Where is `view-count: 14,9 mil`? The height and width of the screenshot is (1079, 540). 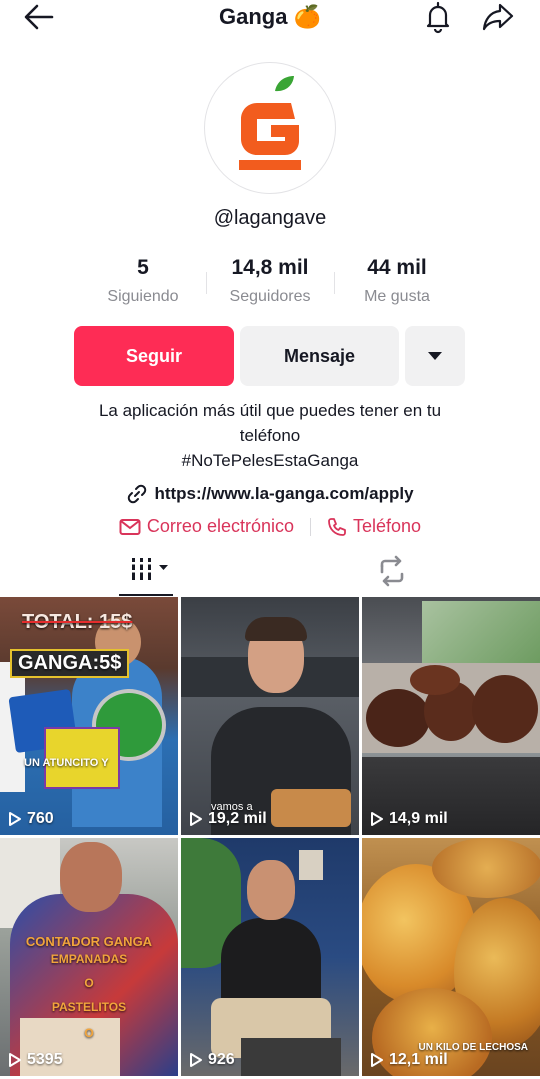 view-count: 14,9 mil is located at coordinates (409, 819).